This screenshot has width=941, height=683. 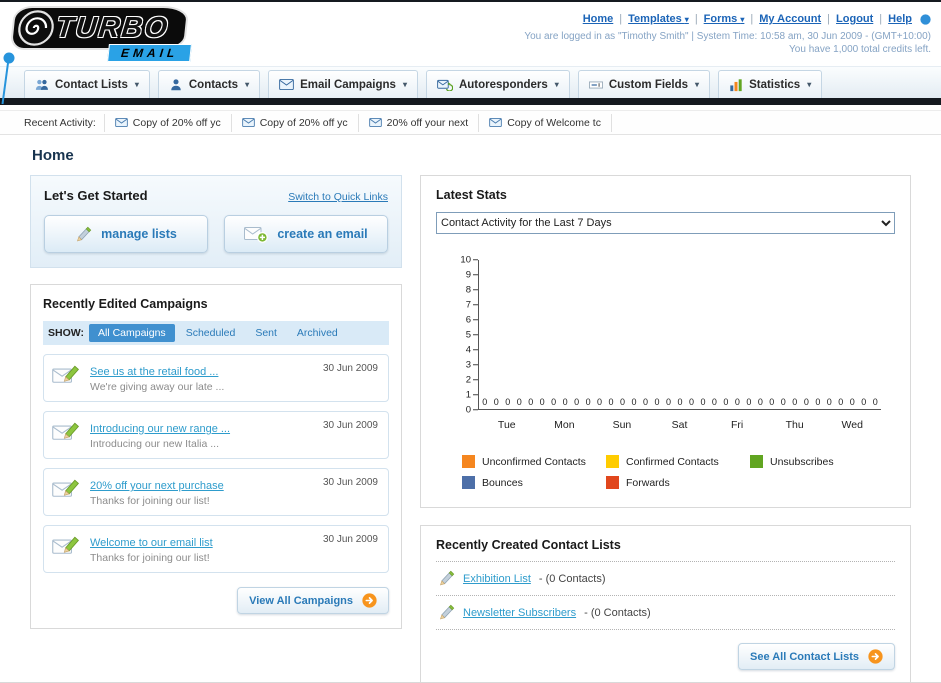 What do you see at coordinates (736, 85) in the screenshot?
I see `statistics-icon` at bounding box center [736, 85].